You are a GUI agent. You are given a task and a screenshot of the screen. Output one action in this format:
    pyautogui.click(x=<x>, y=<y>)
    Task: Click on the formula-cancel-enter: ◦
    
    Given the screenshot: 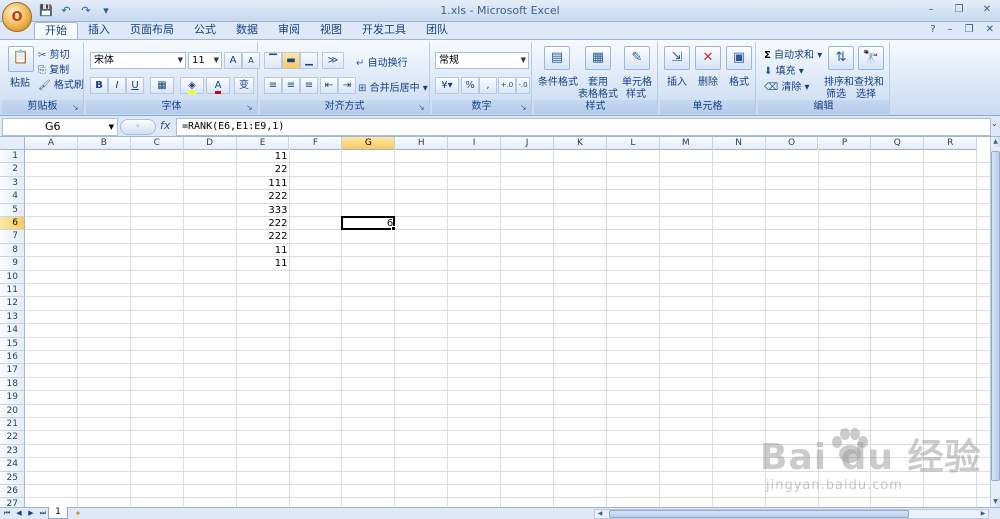 What is the action you would take?
    pyautogui.click(x=138, y=127)
    